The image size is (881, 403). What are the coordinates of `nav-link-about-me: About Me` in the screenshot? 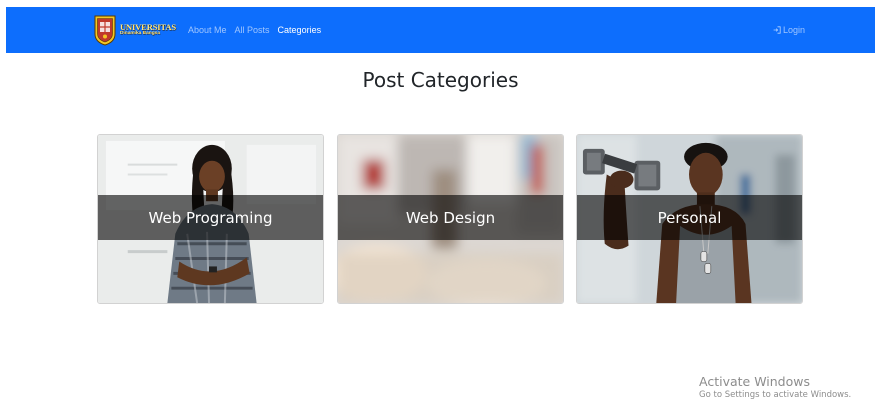 It's located at (207, 30).